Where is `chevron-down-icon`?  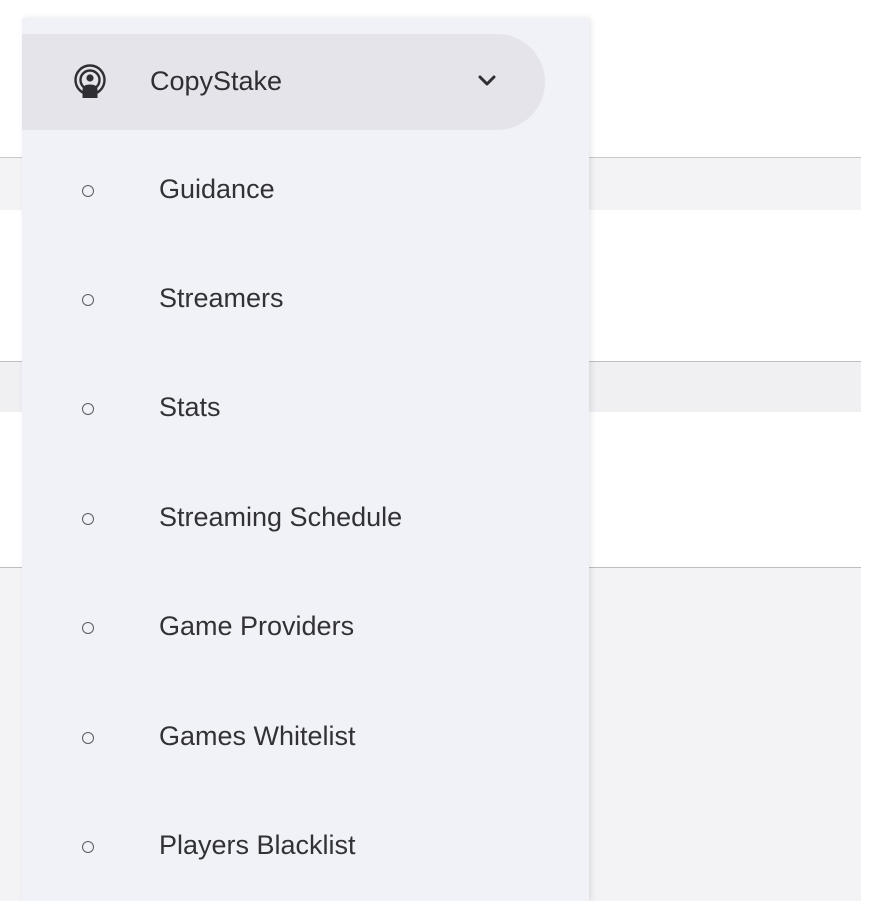
chevron-down-icon is located at coordinates (487, 81).